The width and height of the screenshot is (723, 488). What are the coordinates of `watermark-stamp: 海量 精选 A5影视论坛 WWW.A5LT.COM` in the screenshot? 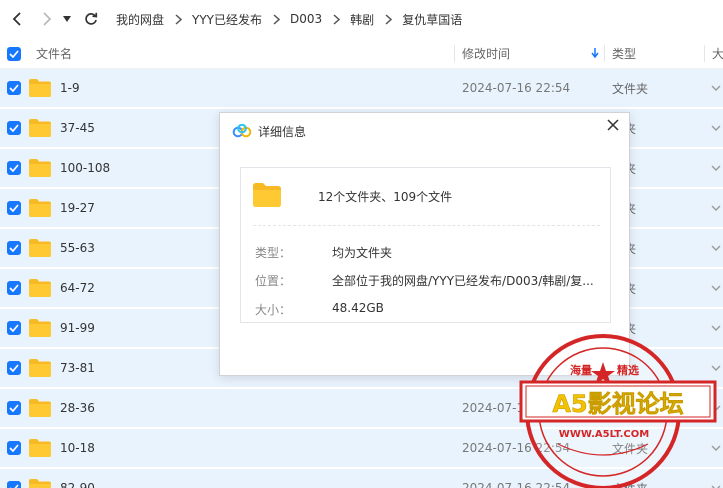 It's located at (620, 407).